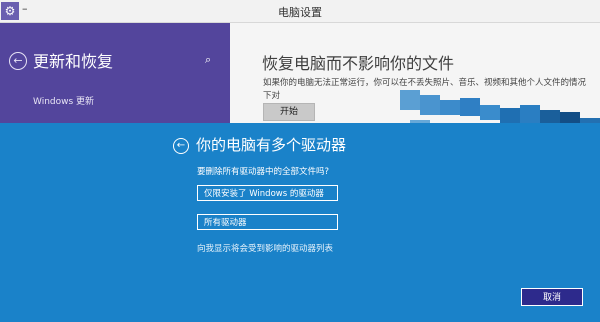  Describe the element at coordinates (358, 63) in the screenshot. I see `page-title: 恢复电脑而不影响你的文件` at that location.